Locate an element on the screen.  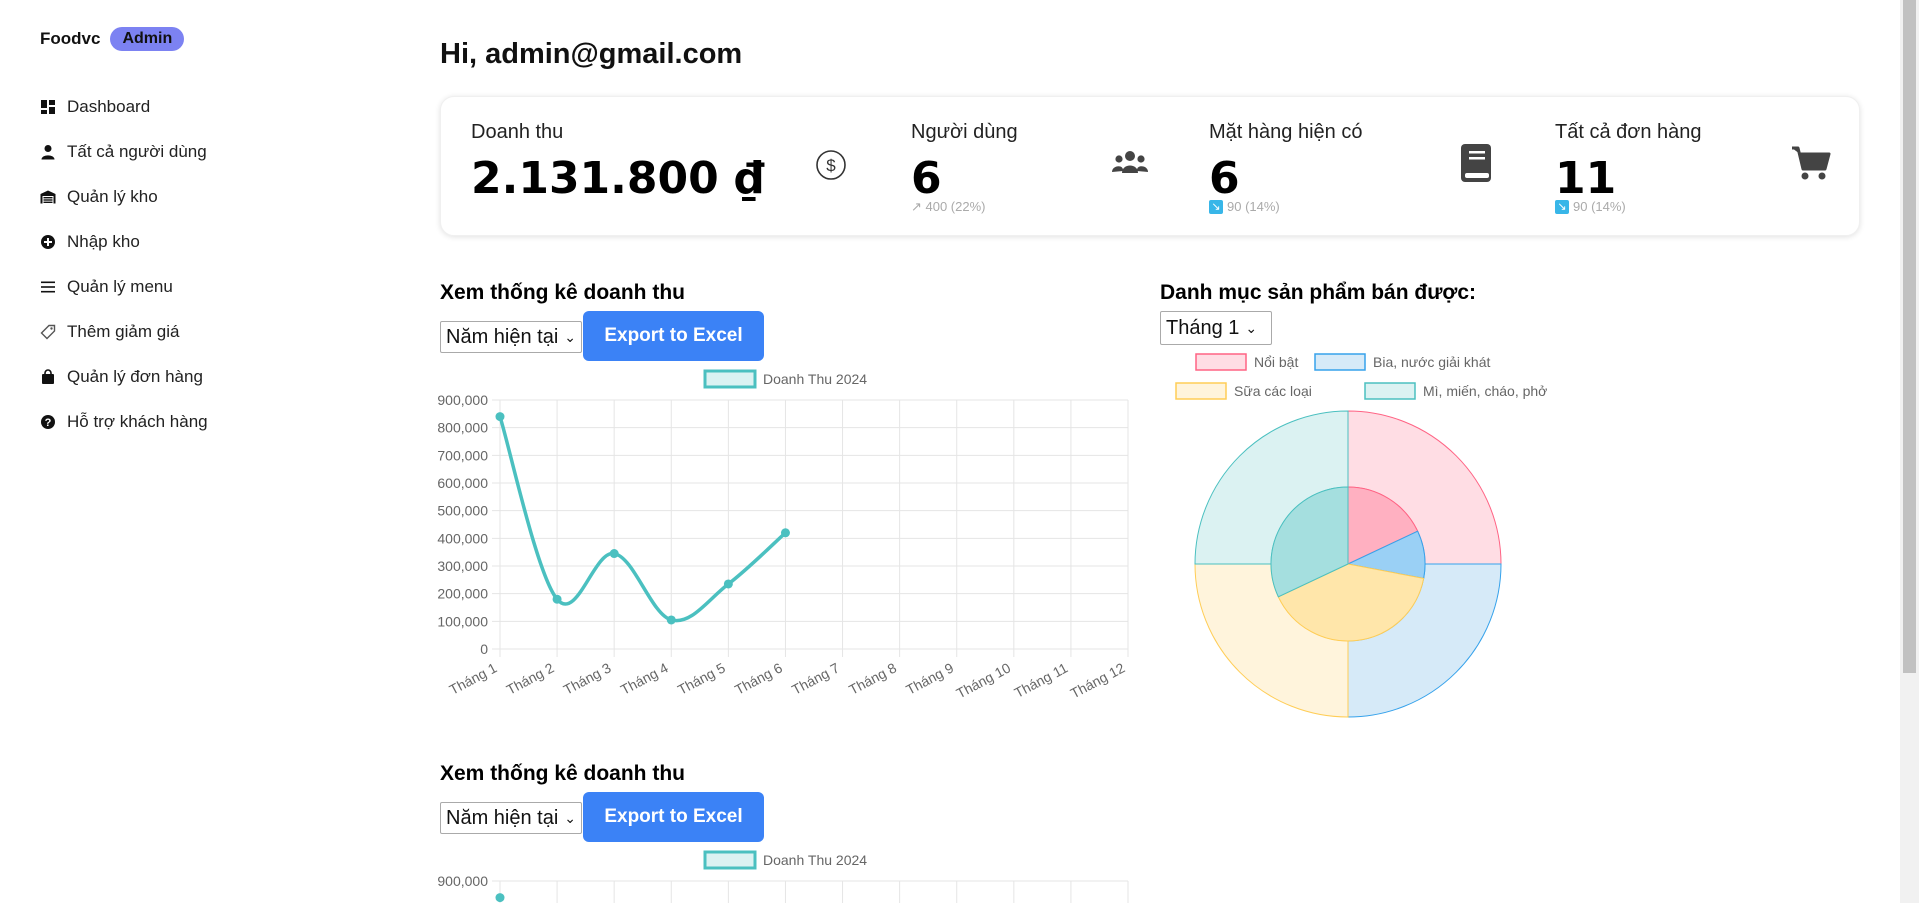
x-tick-label: Tháng 8 is located at coordinates (872, 678).